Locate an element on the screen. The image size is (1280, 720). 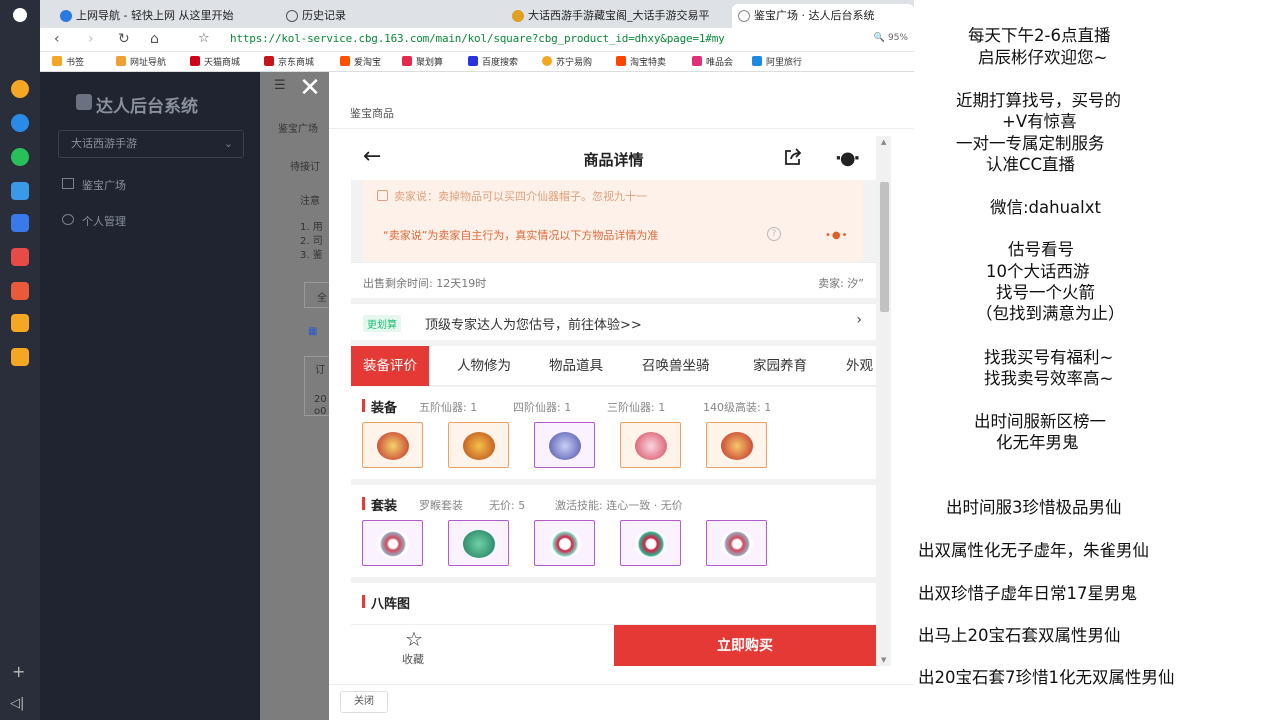
pendant-icon is located at coordinates (565, 544).